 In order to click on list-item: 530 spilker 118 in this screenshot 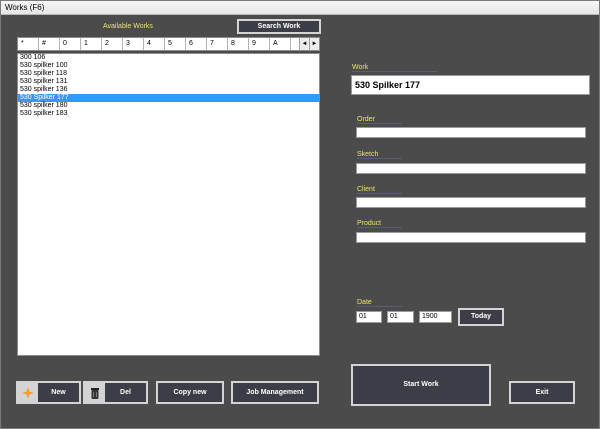, I will do `click(168, 74)`.